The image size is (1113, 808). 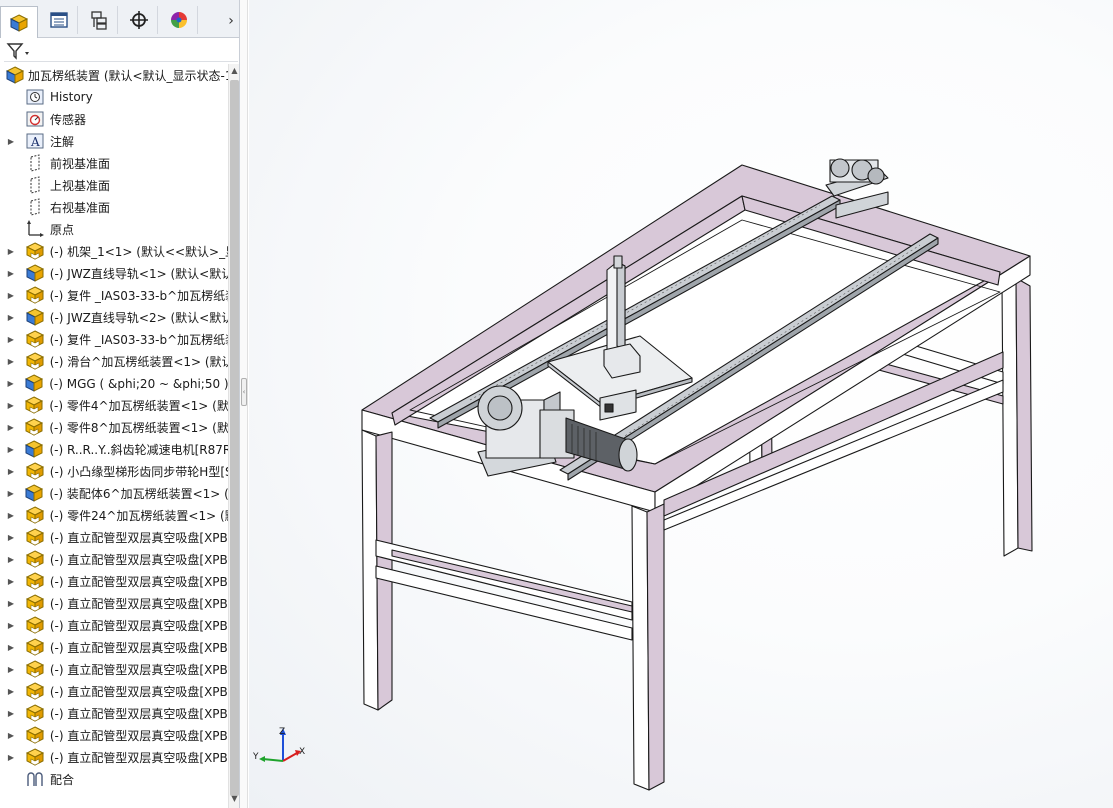 I want to click on tree-item-label: (-) JWZ直线导轨<1> (默认<默认, so click(x=139, y=273).